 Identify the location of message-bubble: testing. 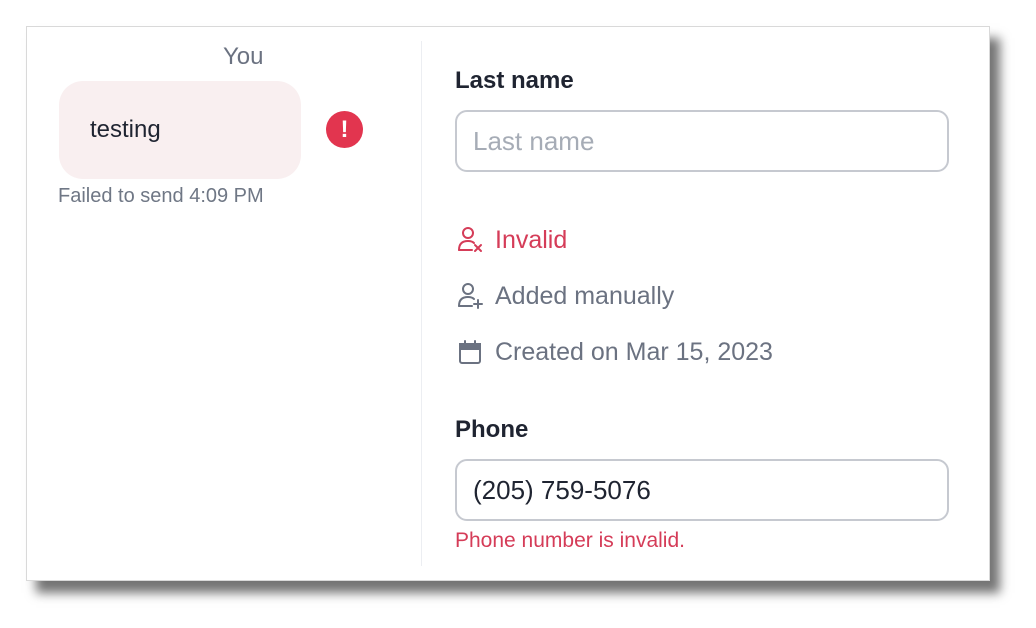
(180, 130).